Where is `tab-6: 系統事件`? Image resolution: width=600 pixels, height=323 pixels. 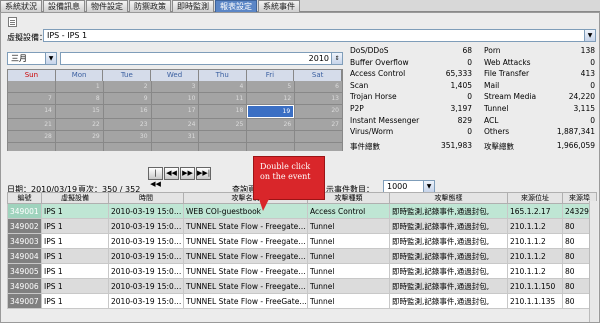
tab-6: 系統事件 is located at coordinates (279, 6).